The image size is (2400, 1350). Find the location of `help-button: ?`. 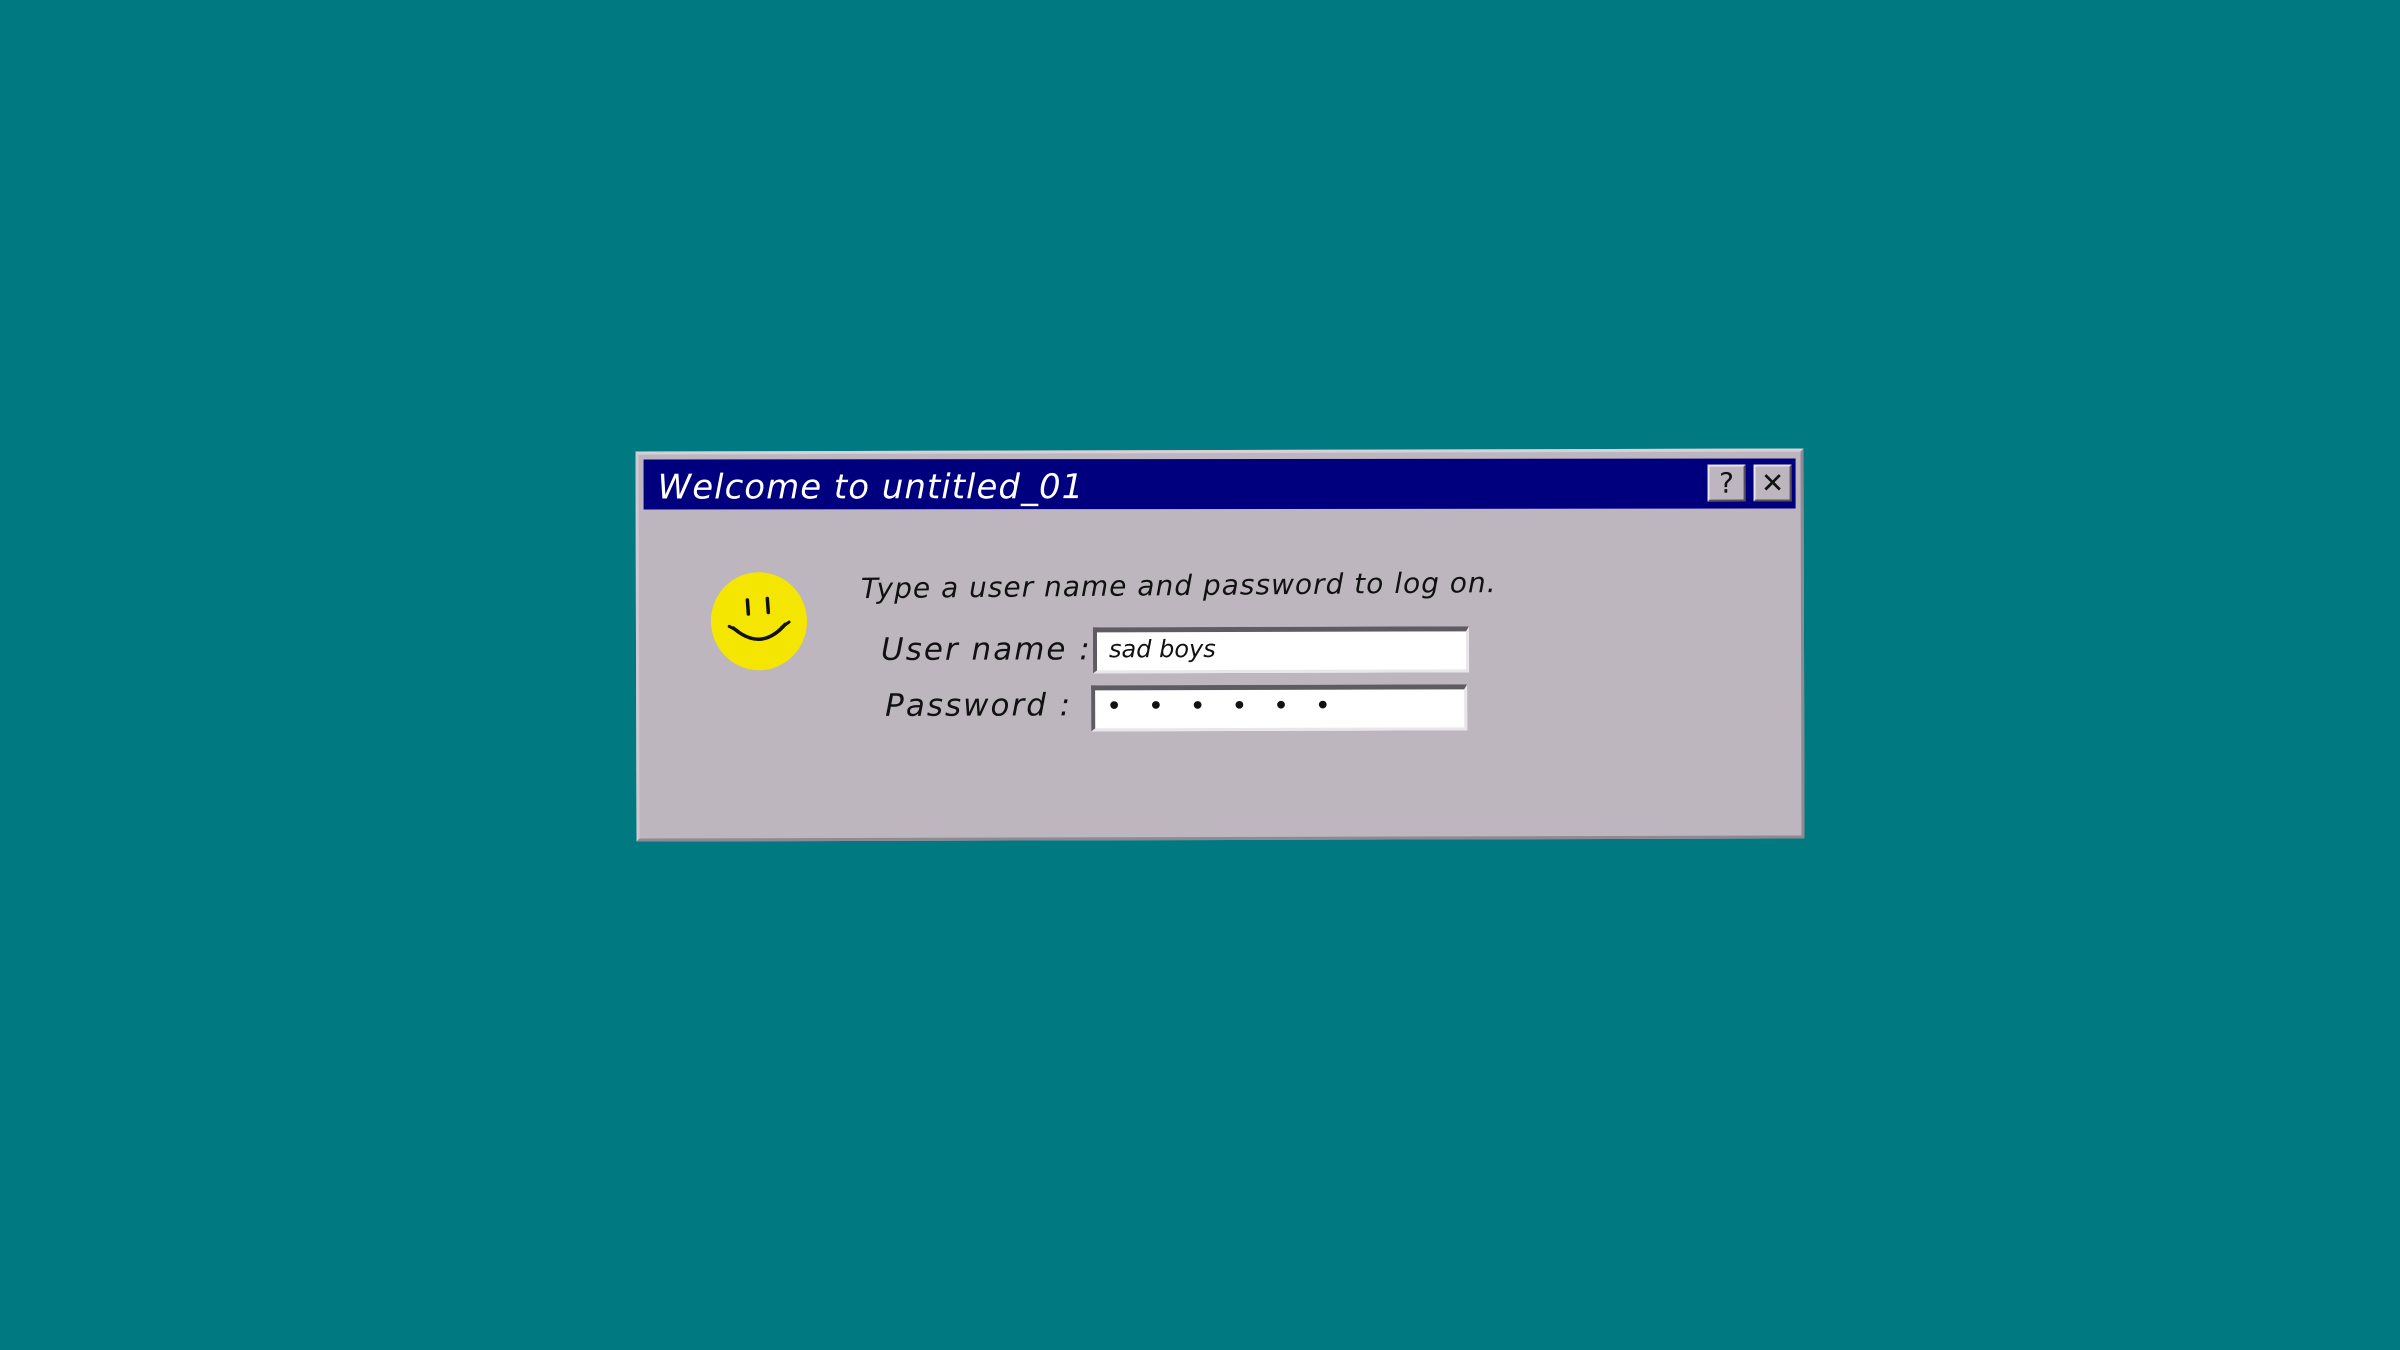

help-button: ? is located at coordinates (1726, 483).